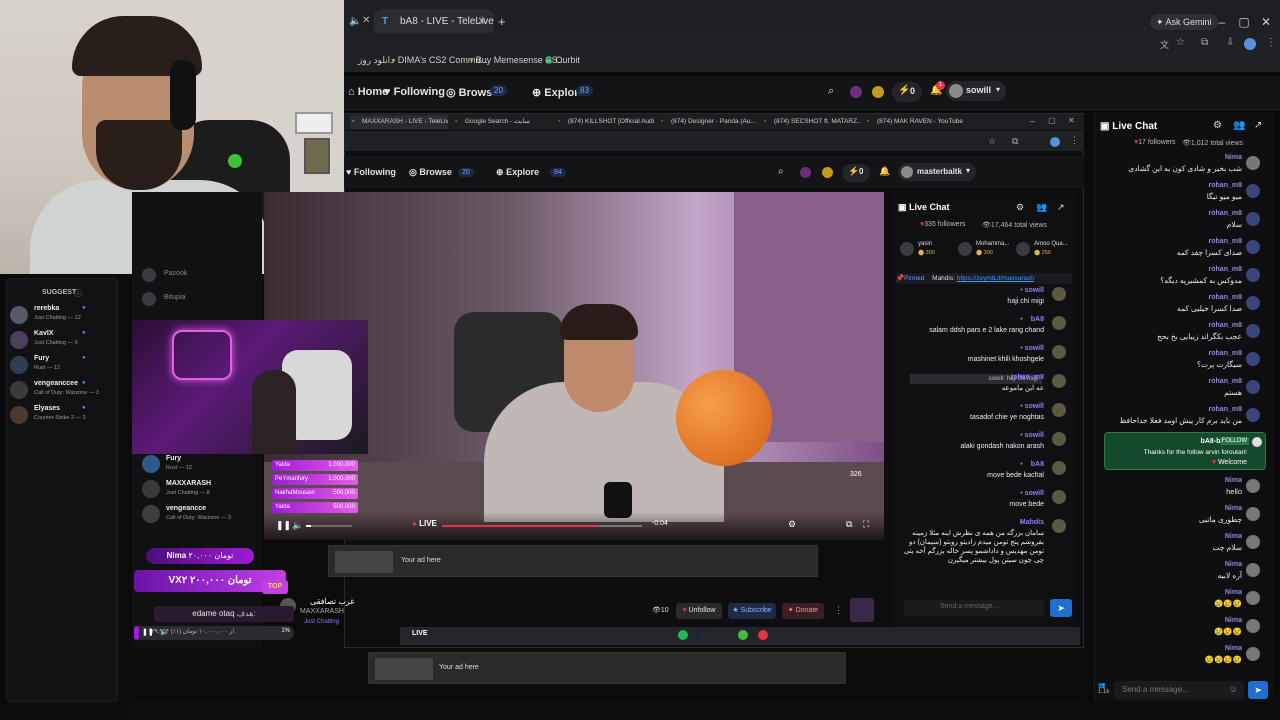  Describe the element at coordinates (1184, 22) in the screenshot. I see `ask-gemini-button: ✦ Ask Gemini` at that location.